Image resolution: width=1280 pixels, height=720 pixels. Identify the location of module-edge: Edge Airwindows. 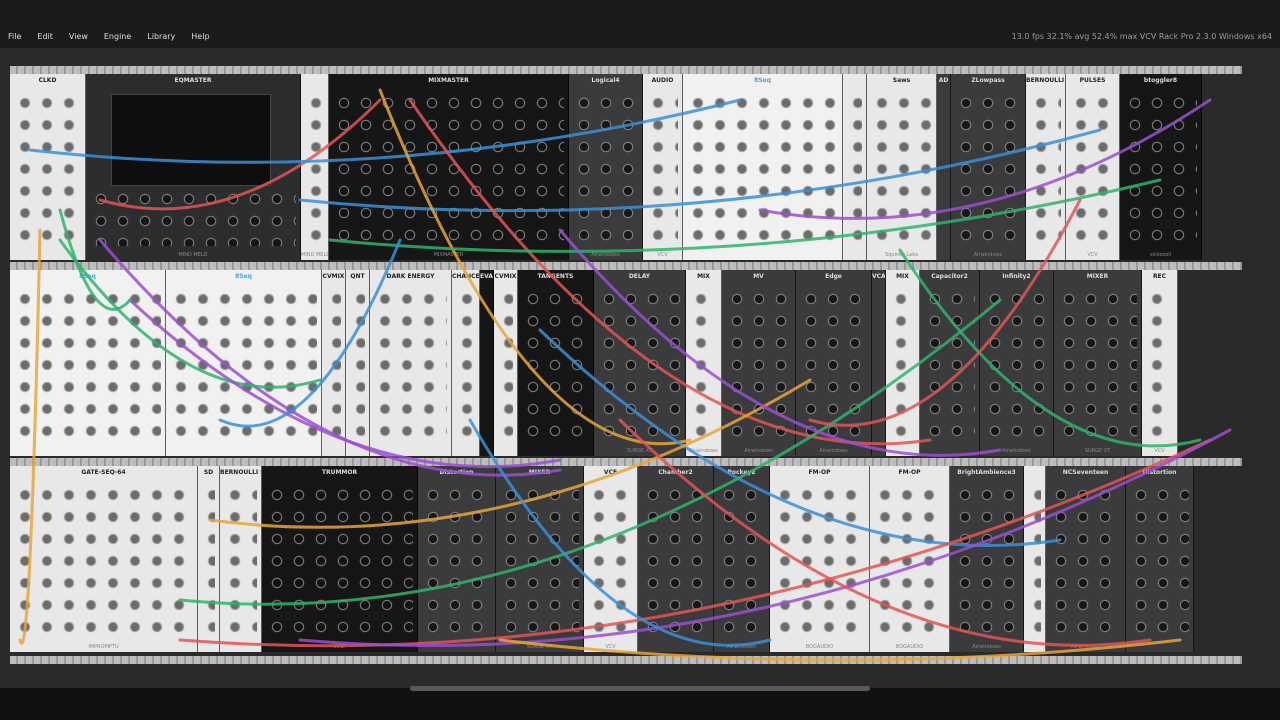
(834, 363).